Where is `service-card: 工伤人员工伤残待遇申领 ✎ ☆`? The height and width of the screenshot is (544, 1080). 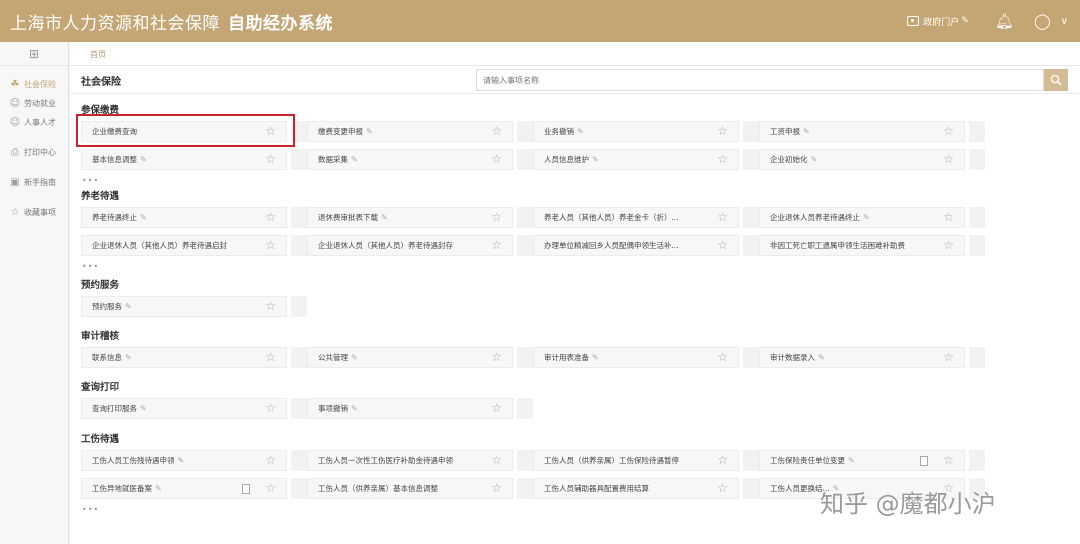 service-card: 工伤人员工伤残待遇申领 ✎ ☆ is located at coordinates (184, 460).